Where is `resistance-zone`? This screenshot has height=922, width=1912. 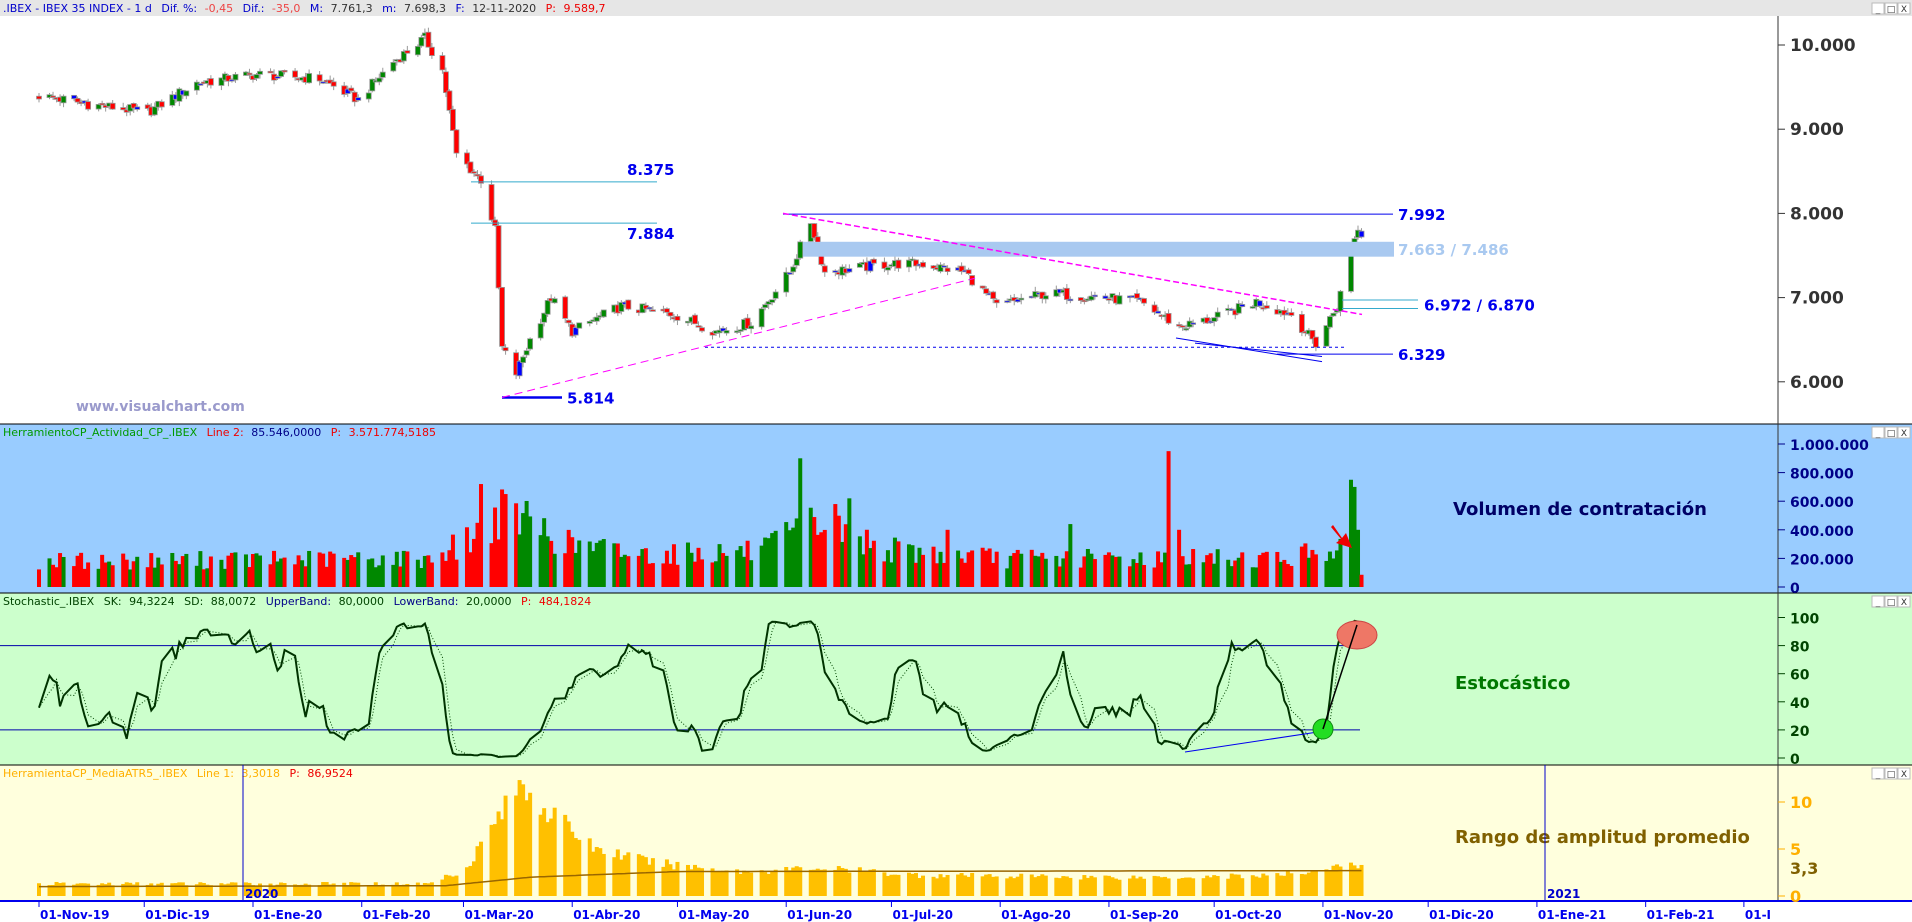 resistance-zone is located at coordinates (1098, 249).